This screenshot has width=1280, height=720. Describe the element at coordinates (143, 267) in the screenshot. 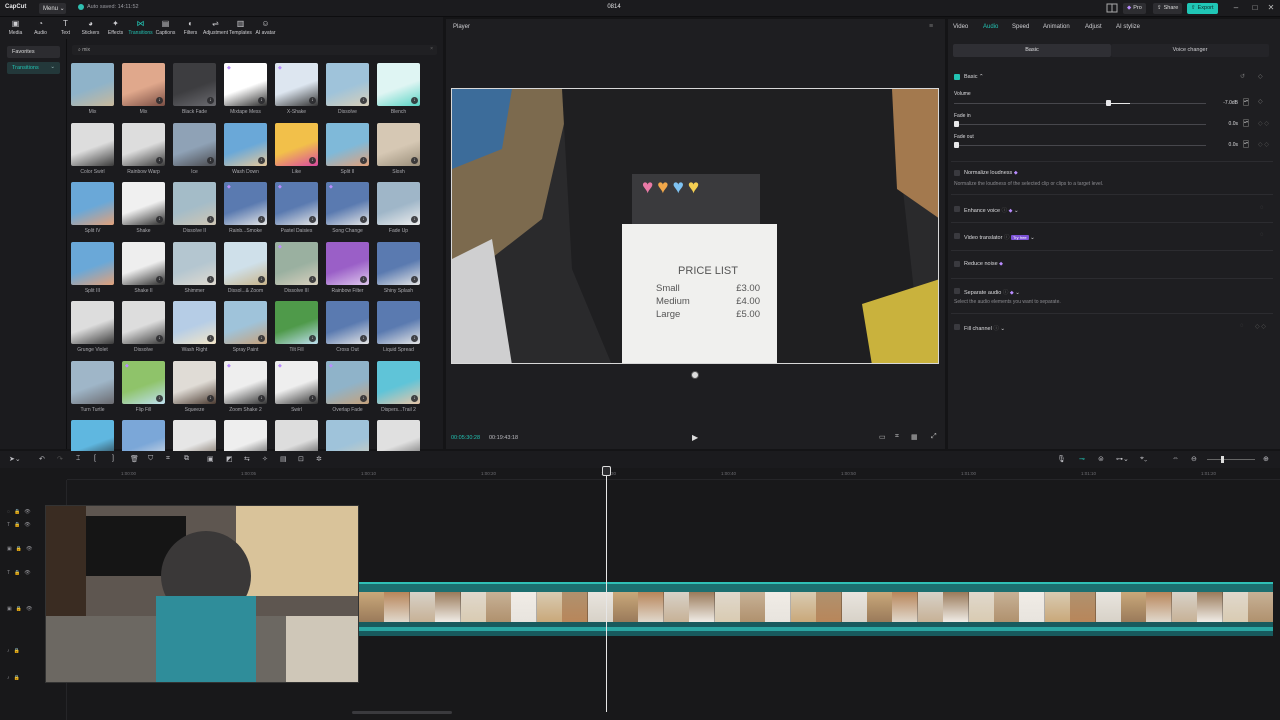

I see `transition-card: ↓ Shake II` at that location.